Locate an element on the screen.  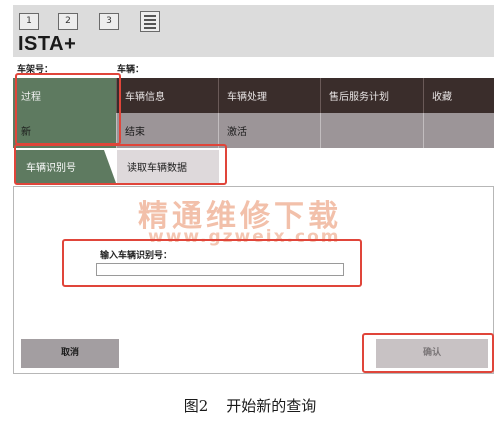
highlight-confirm is located at coordinates (428, 353).